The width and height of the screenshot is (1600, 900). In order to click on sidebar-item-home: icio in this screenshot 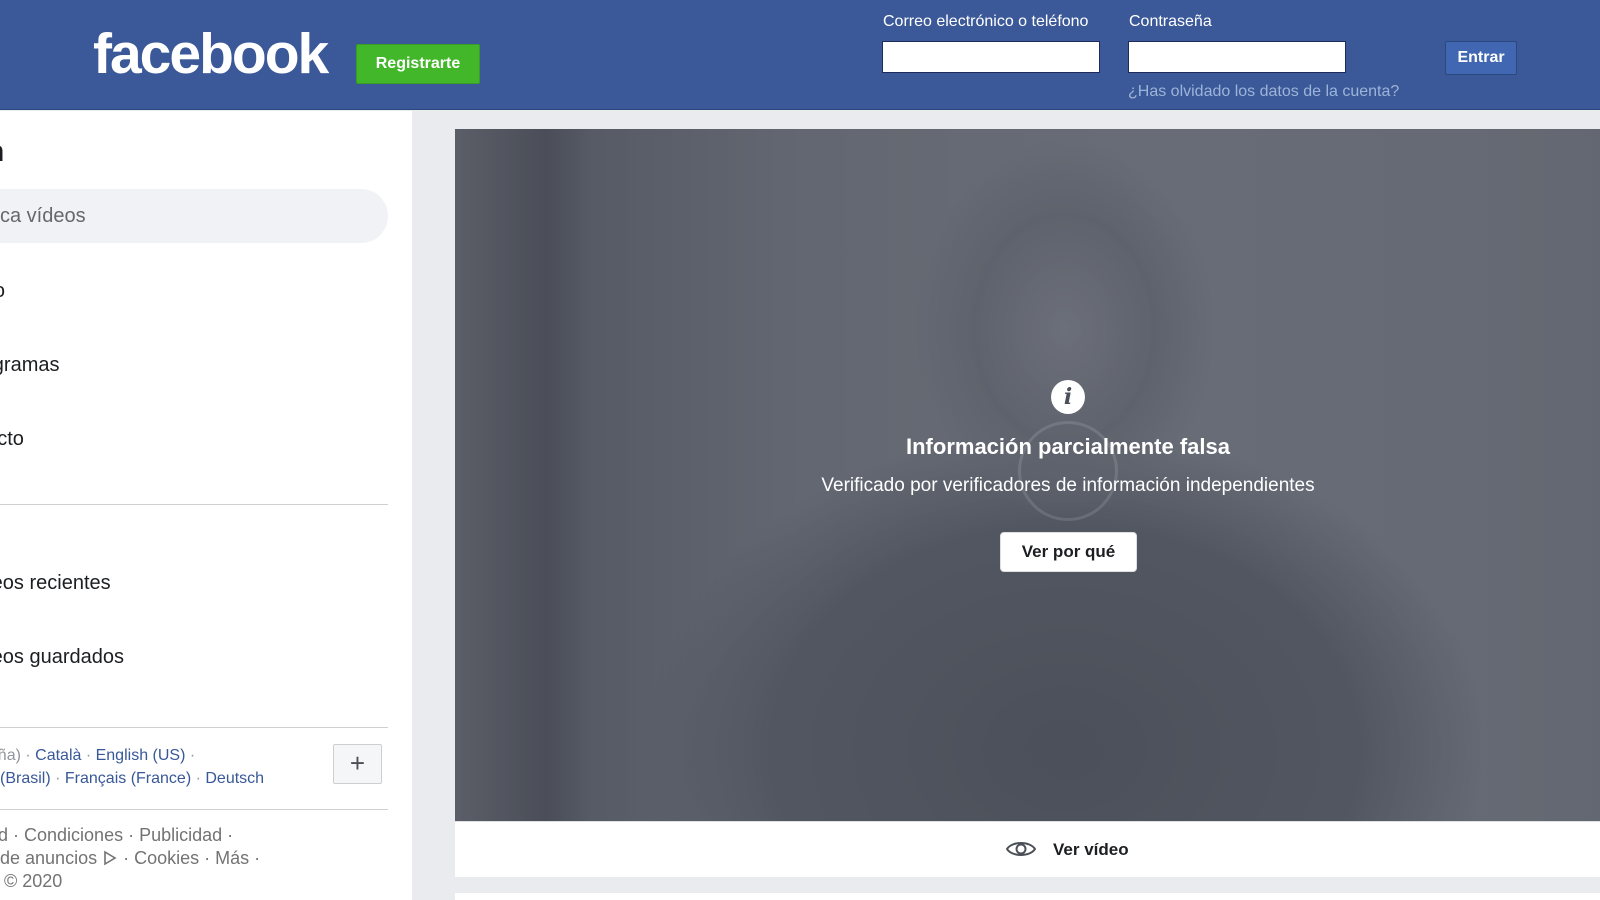, I will do `click(2, 291)`.